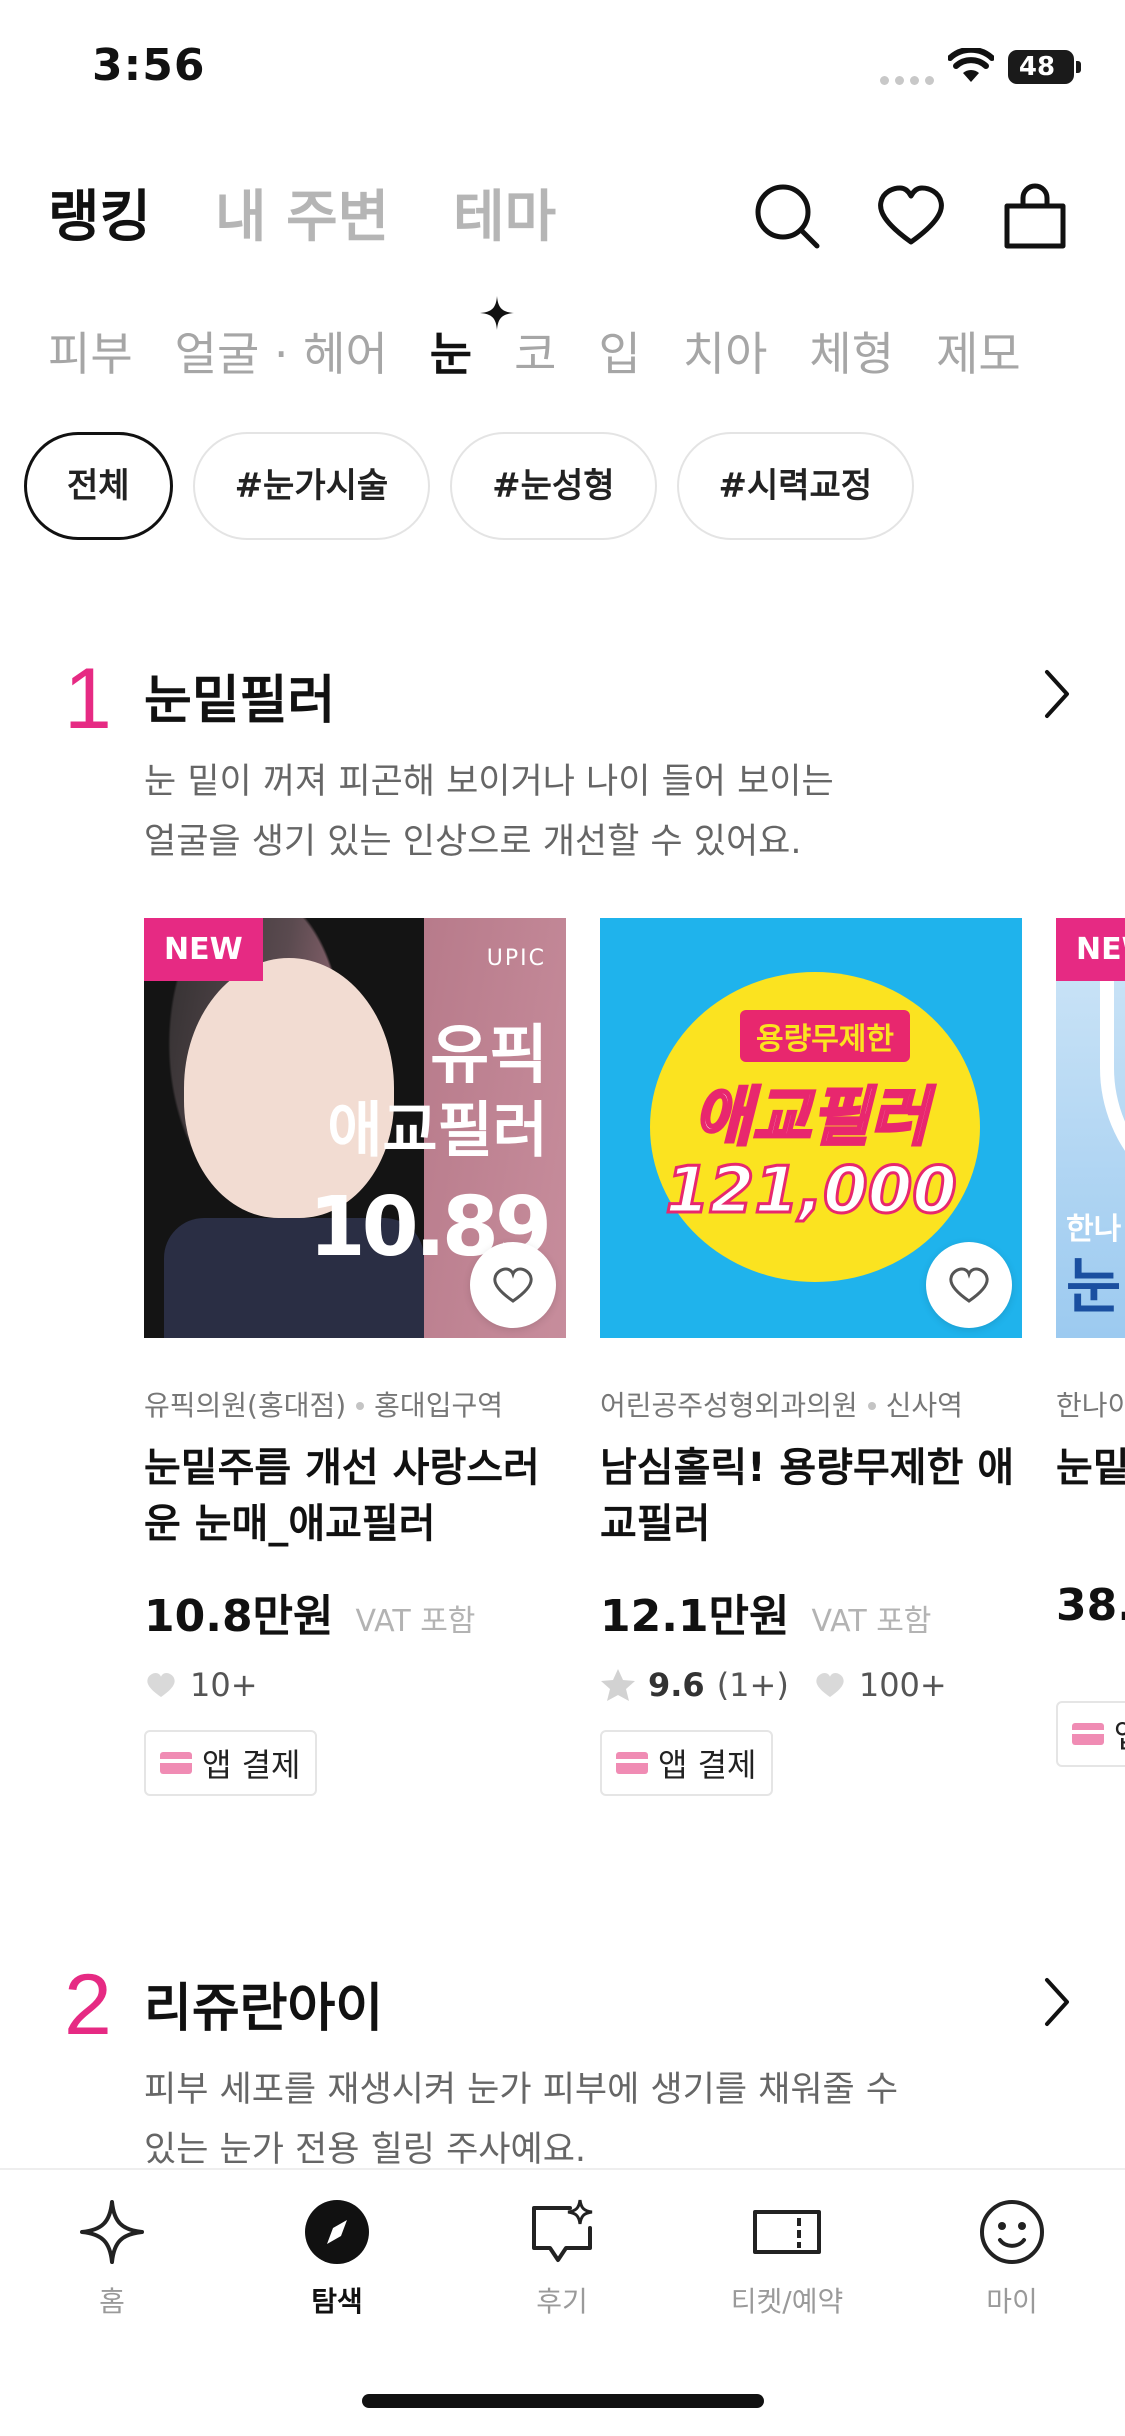 The image size is (1125, 2436). What do you see at coordinates (365, 2149) in the screenshot?
I see `rank-description-line: 있는 눈가 전용 힐링 주사예요.` at bounding box center [365, 2149].